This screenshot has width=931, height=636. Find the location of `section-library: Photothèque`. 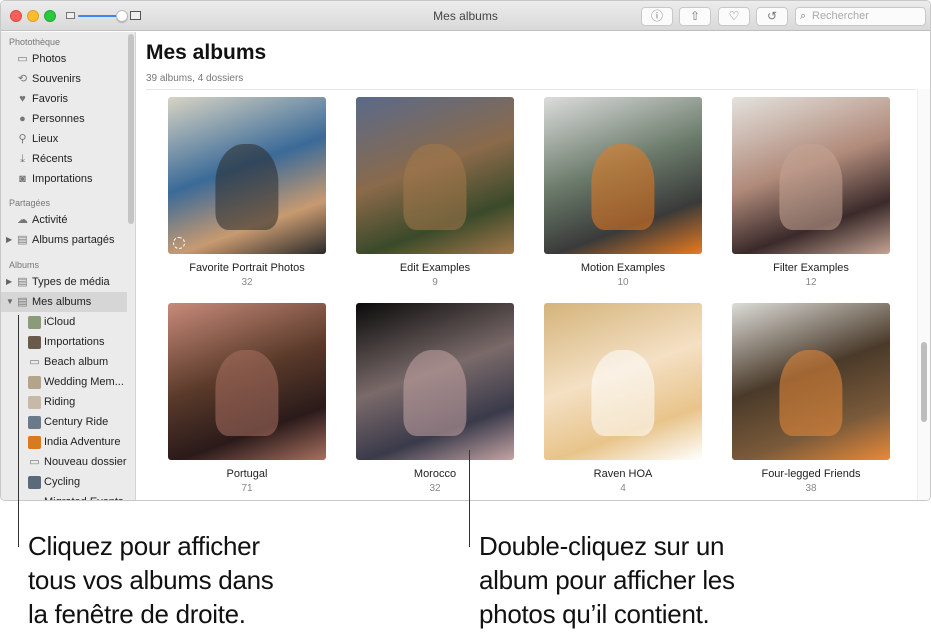

section-library: Photothèque is located at coordinates (35, 42).